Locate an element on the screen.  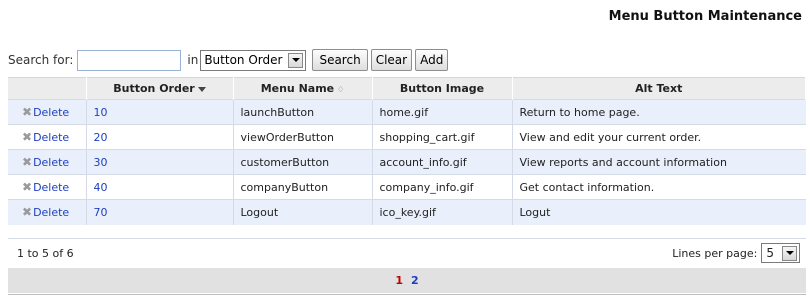
add-button: Add is located at coordinates (432, 60).